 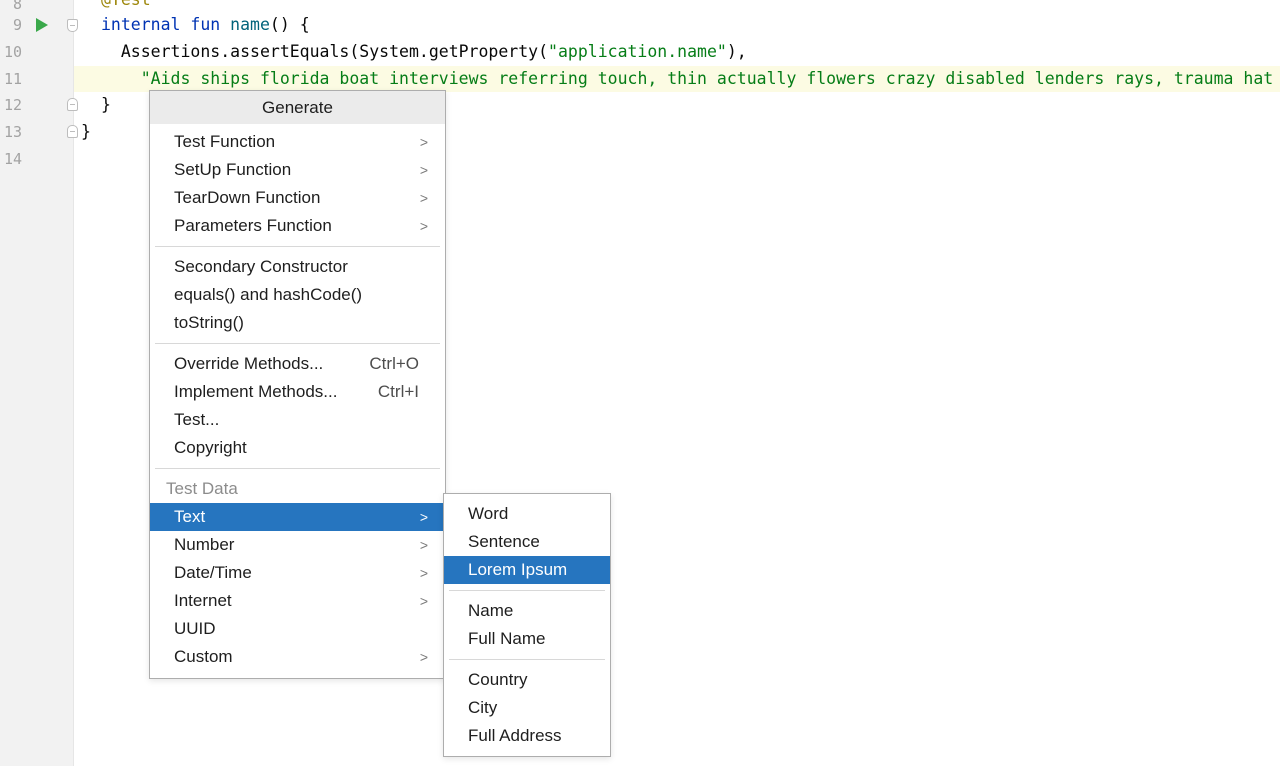 I want to click on menu-item-date-time: Date/Time >, so click(x=297, y=573).